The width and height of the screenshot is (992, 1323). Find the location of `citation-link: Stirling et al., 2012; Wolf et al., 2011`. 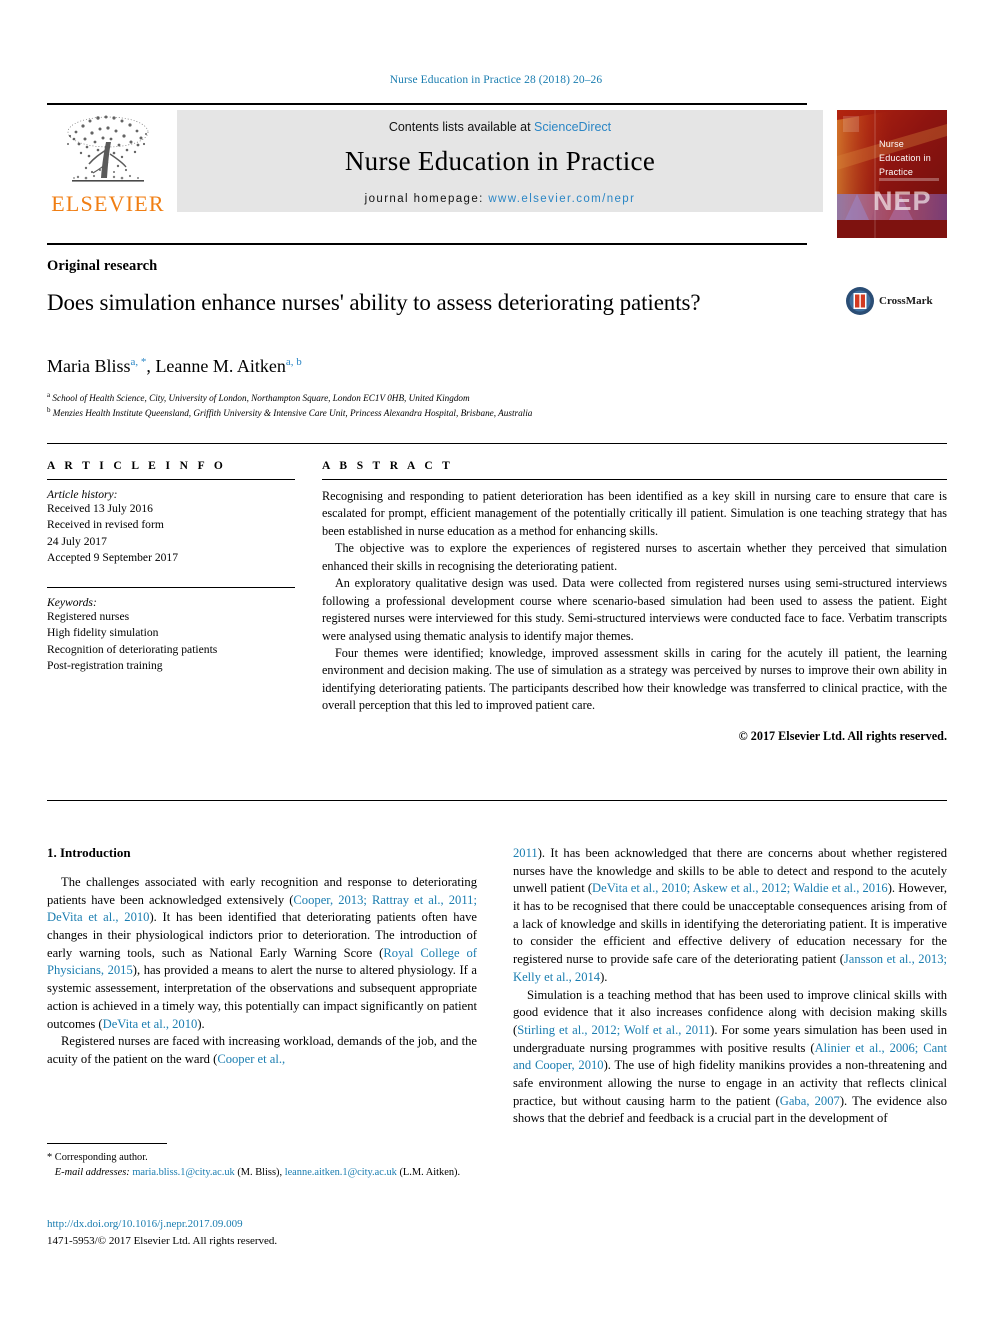

citation-link: Stirling et al., 2012; Wolf et al., 2011 is located at coordinates (613, 1030).